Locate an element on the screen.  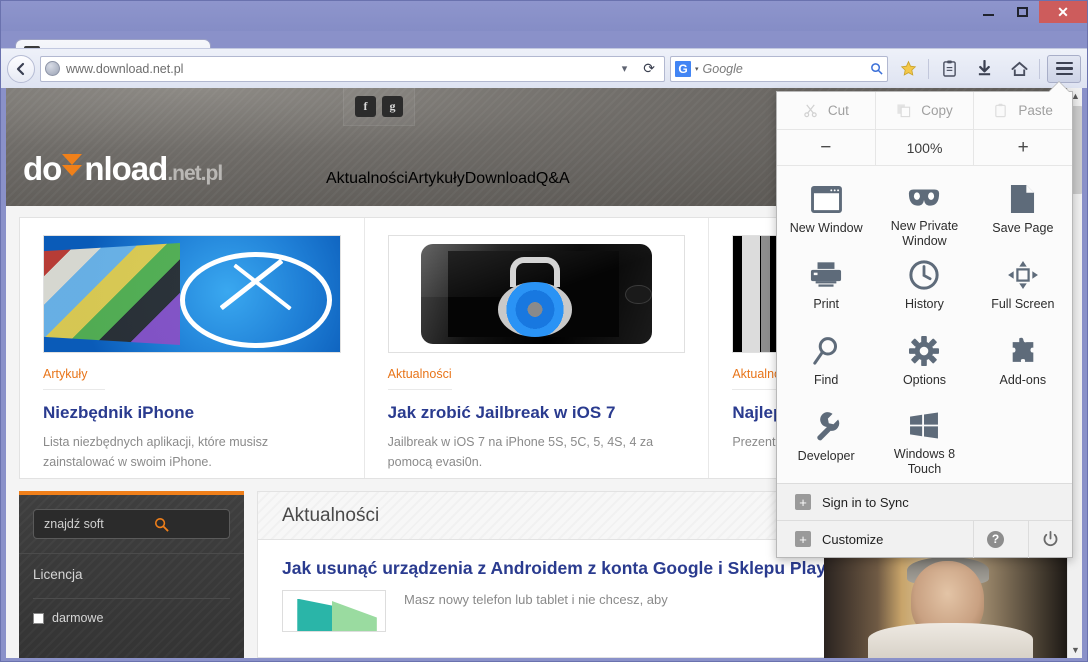
printer-icon is located at coordinates (826, 275).